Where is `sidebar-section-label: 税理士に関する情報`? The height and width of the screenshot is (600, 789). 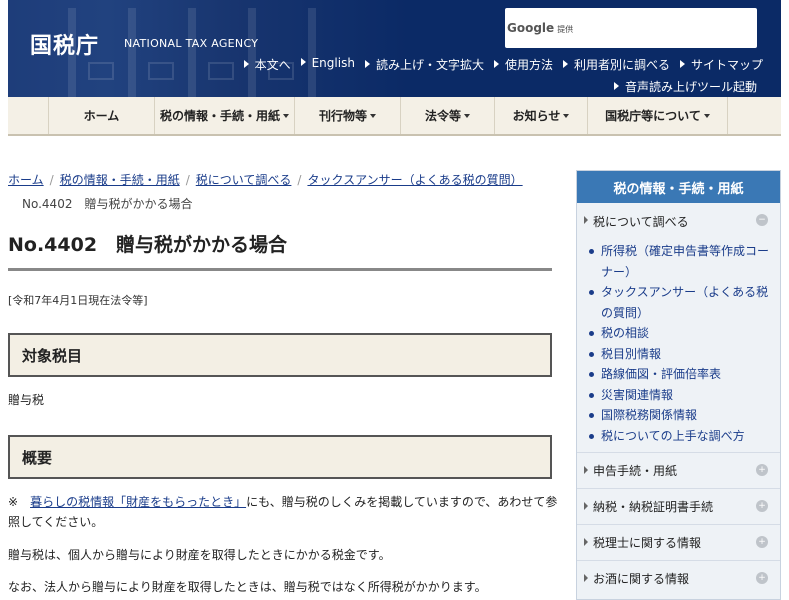 sidebar-section-label: 税理士に関する情報 is located at coordinates (647, 543).